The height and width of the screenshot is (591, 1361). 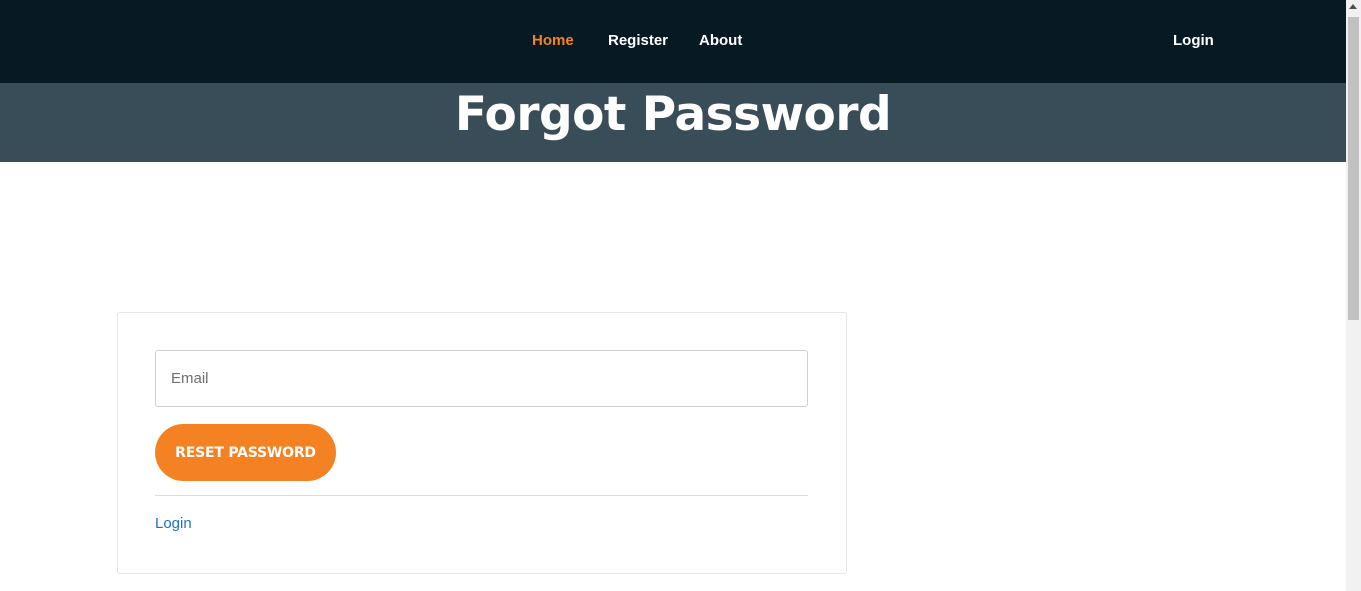 What do you see at coordinates (245, 452) in the screenshot?
I see `reset-password-button: RESET PASSWORD` at bounding box center [245, 452].